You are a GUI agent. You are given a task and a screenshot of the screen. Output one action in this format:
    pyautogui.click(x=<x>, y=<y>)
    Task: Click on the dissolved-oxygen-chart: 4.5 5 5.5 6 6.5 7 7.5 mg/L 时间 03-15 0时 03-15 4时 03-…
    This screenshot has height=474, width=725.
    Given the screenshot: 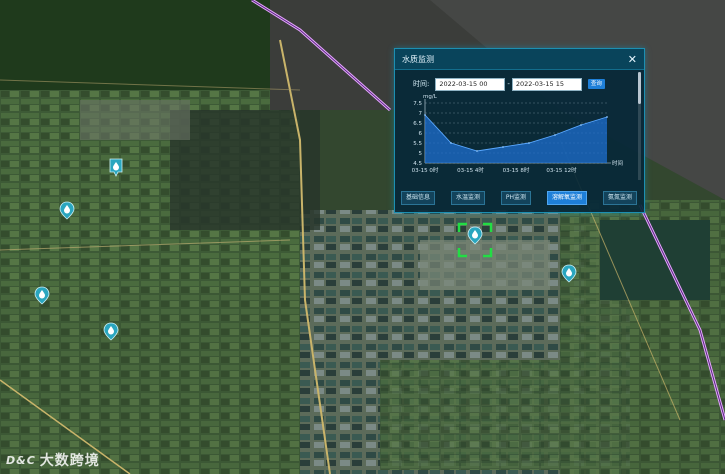 What is the action you would take?
    pyautogui.click(x=516, y=139)
    